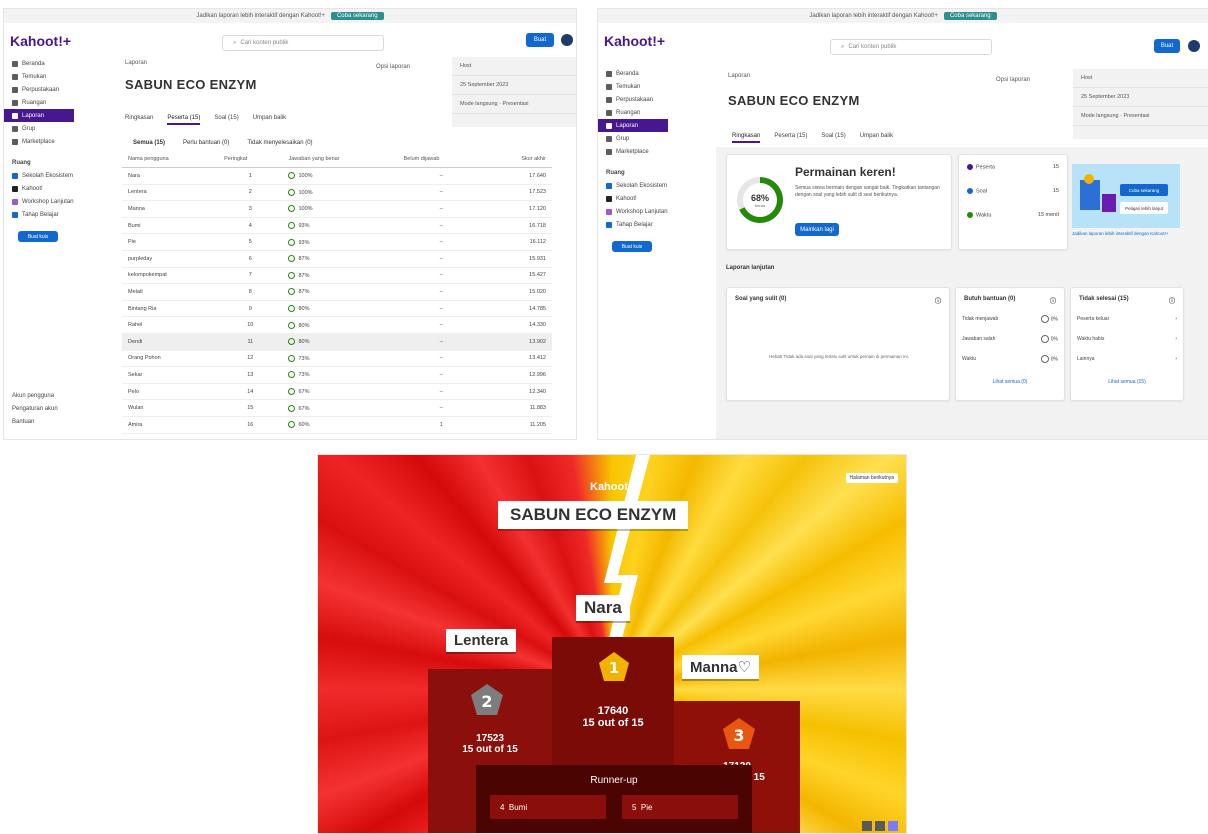 The width and height of the screenshot is (1208, 834). I want to click on list-item: Peserta keluar ›, so click(1127, 319).